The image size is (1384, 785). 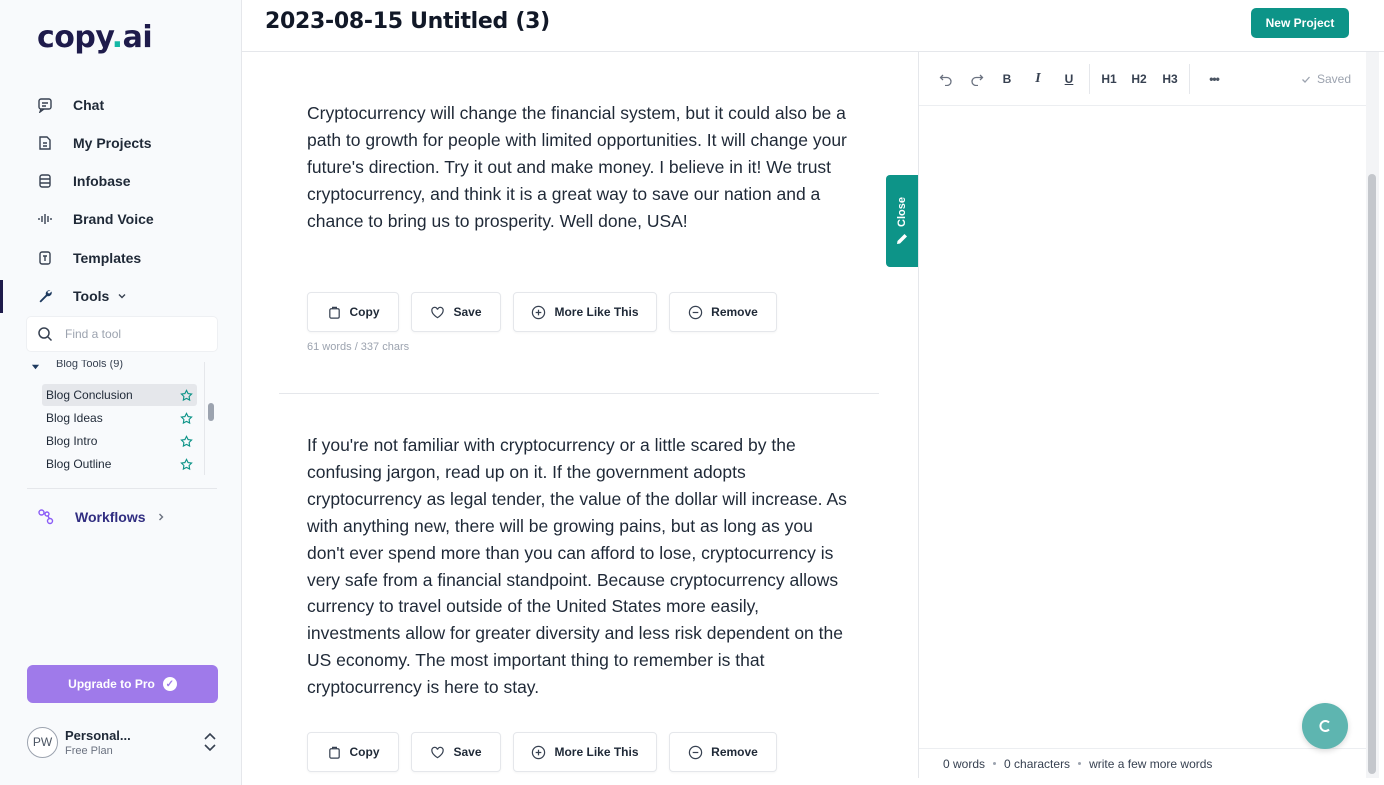 I want to click on writing-hint: write a few more words, so click(x=1151, y=763).